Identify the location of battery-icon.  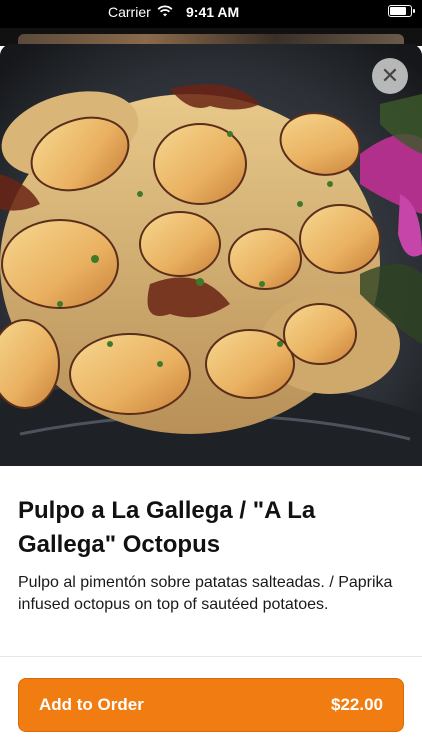
(401, 11).